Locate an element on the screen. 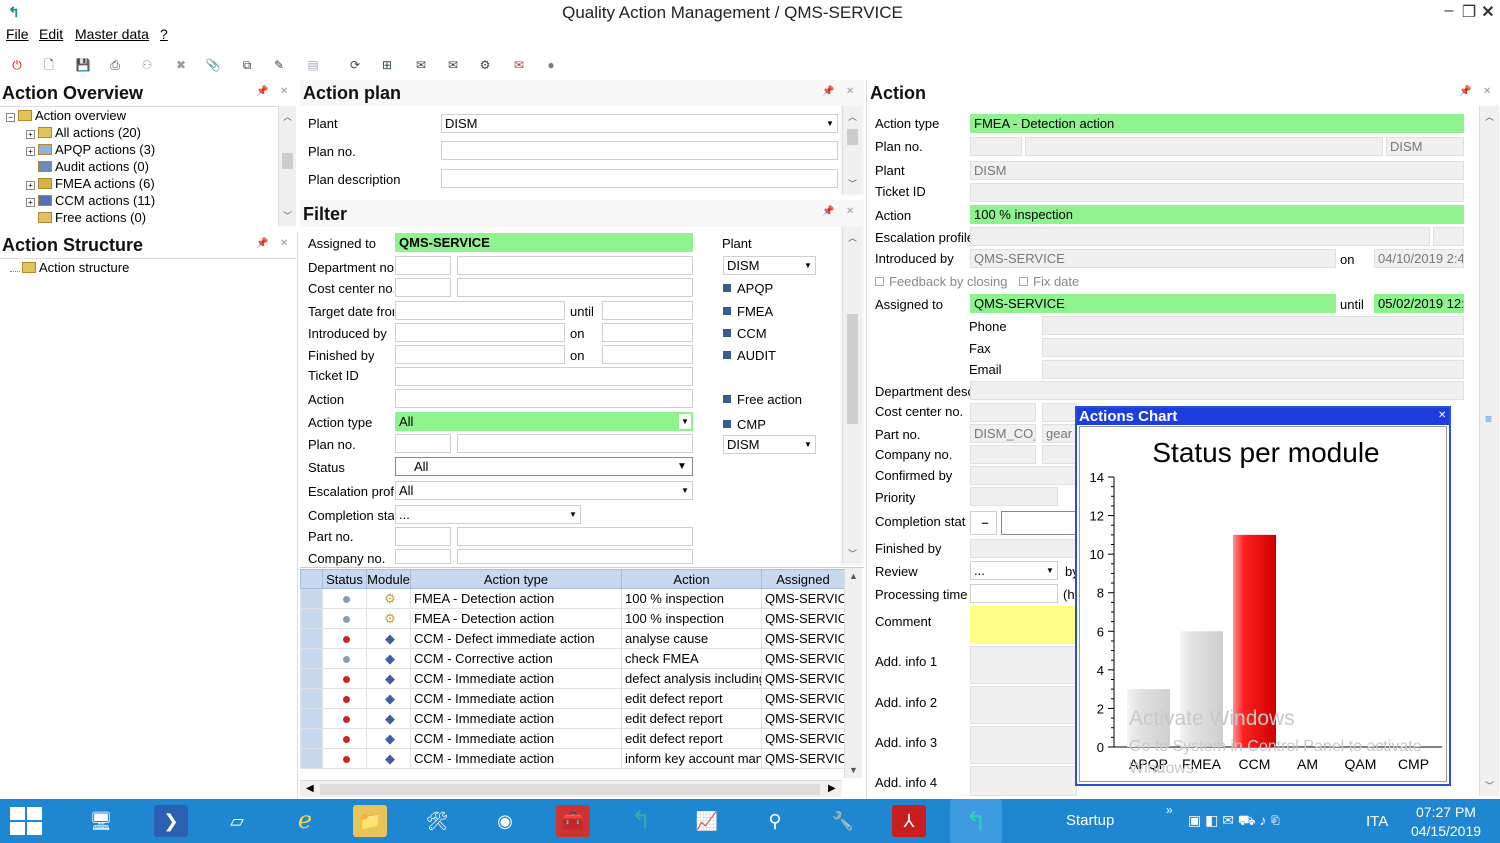 The height and width of the screenshot is (843, 1500). action-planno-input is located at coordinates (996, 146).